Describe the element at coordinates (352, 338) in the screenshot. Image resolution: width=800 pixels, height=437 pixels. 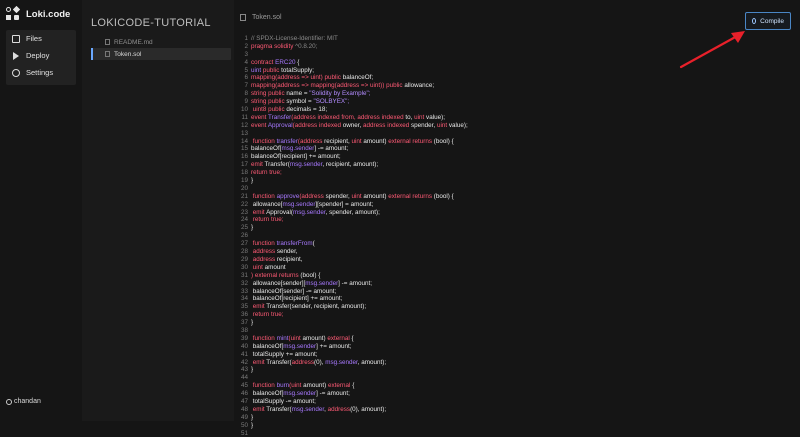
I see `code-token: {` at that location.